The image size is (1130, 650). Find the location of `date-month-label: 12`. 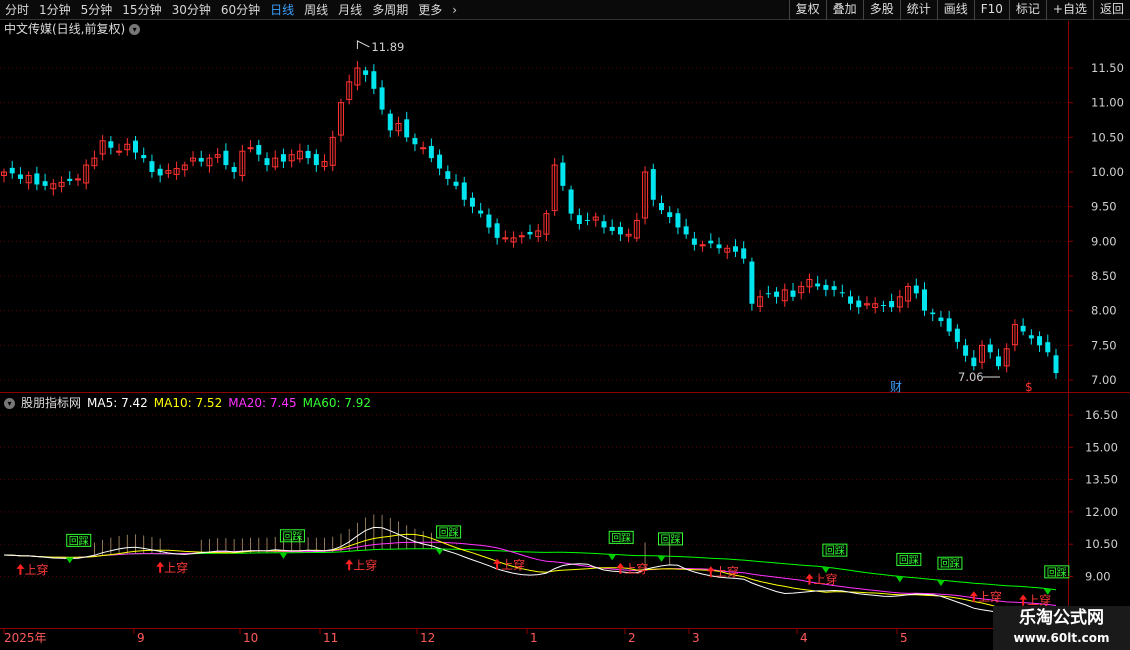

date-month-label: 12 is located at coordinates (427, 638).